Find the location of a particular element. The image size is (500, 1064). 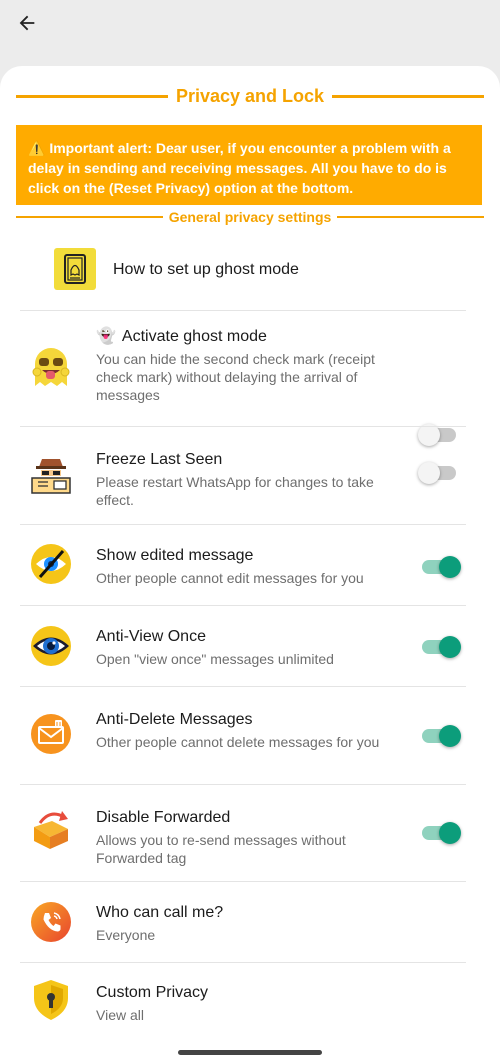

item-title: Activate ghost mode is located at coordinates (194, 336).